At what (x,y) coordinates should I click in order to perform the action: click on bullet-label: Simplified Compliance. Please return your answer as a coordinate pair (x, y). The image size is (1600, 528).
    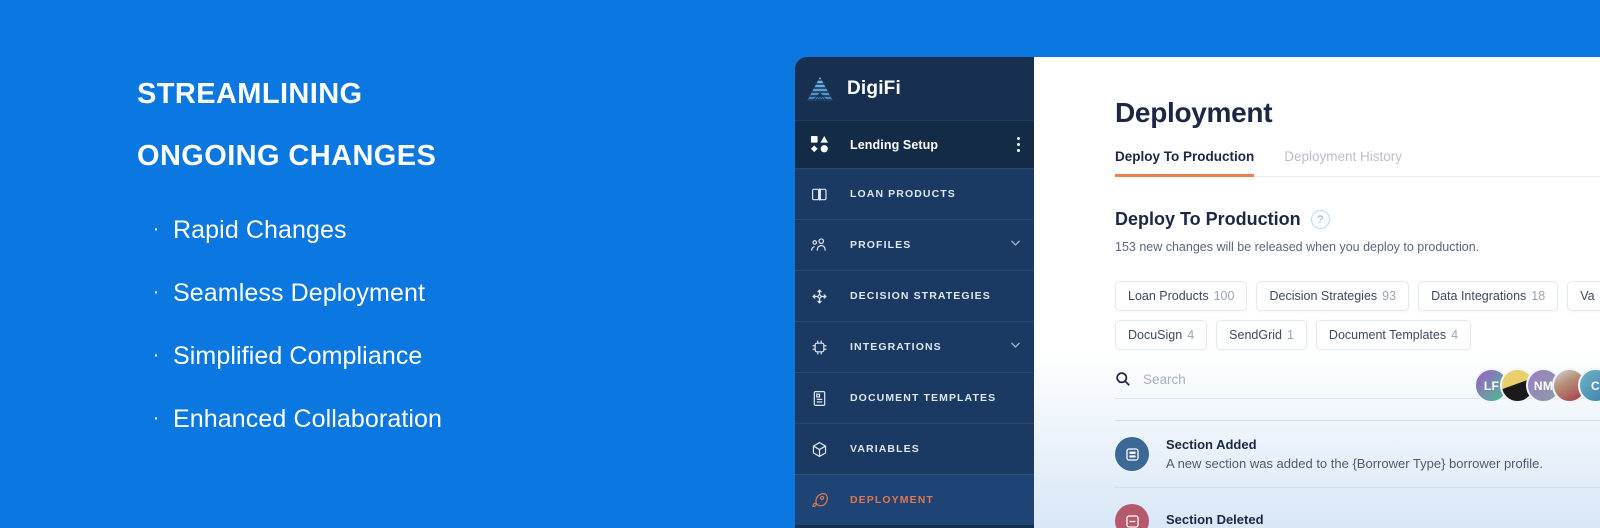
    Looking at the image, I should click on (298, 356).